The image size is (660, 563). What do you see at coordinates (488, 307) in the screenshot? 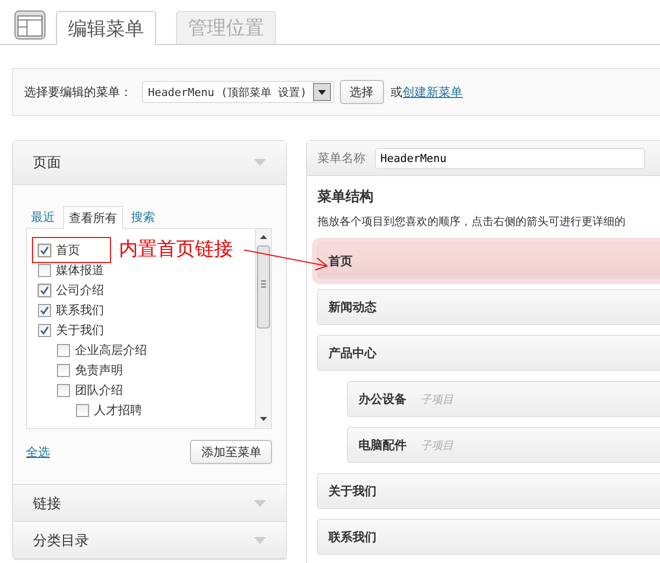
I see `menu-item: 新闻动态` at bounding box center [488, 307].